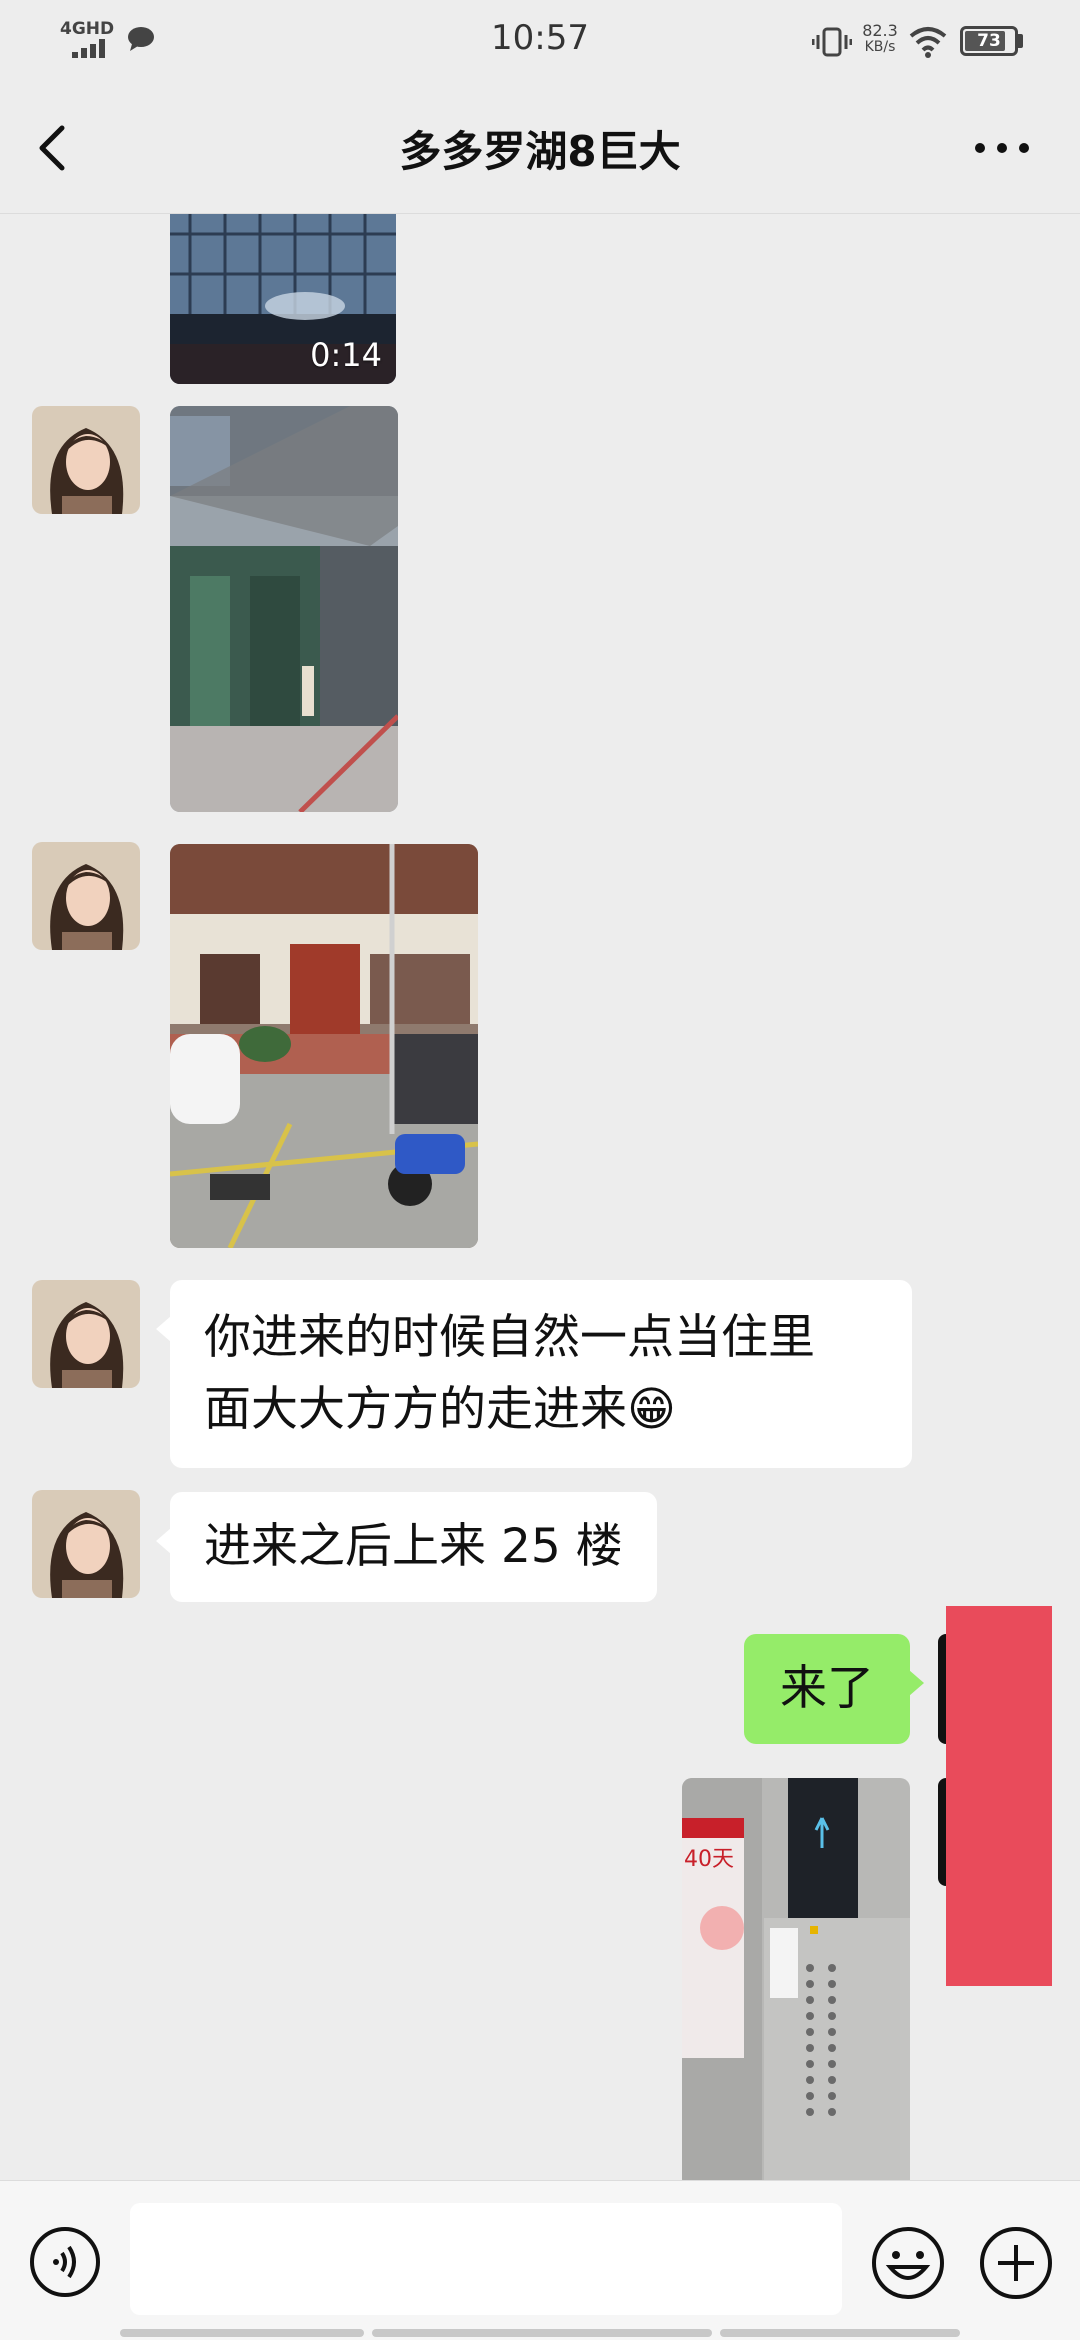 Image resolution: width=1080 pixels, height=2340 pixels. Describe the element at coordinates (1016, 2263) in the screenshot. I see `plus-icon` at that location.